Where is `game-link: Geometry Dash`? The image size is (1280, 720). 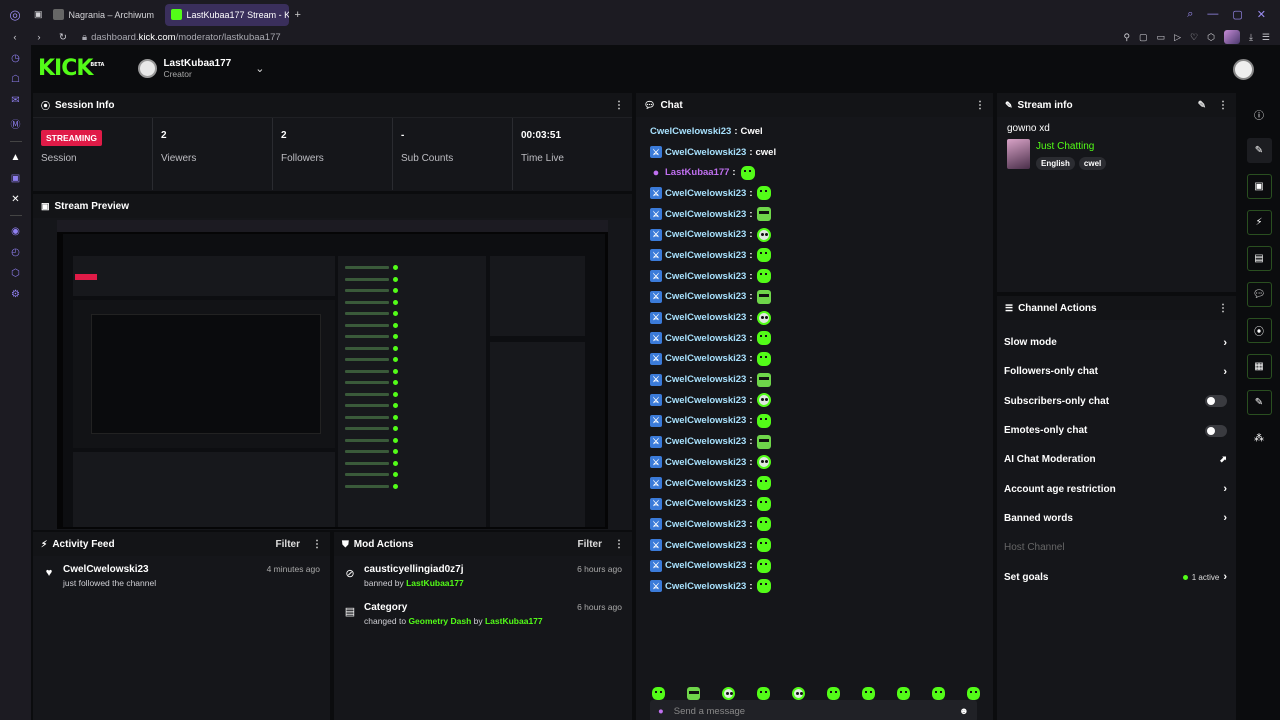 game-link: Geometry Dash is located at coordinates (439, 621).